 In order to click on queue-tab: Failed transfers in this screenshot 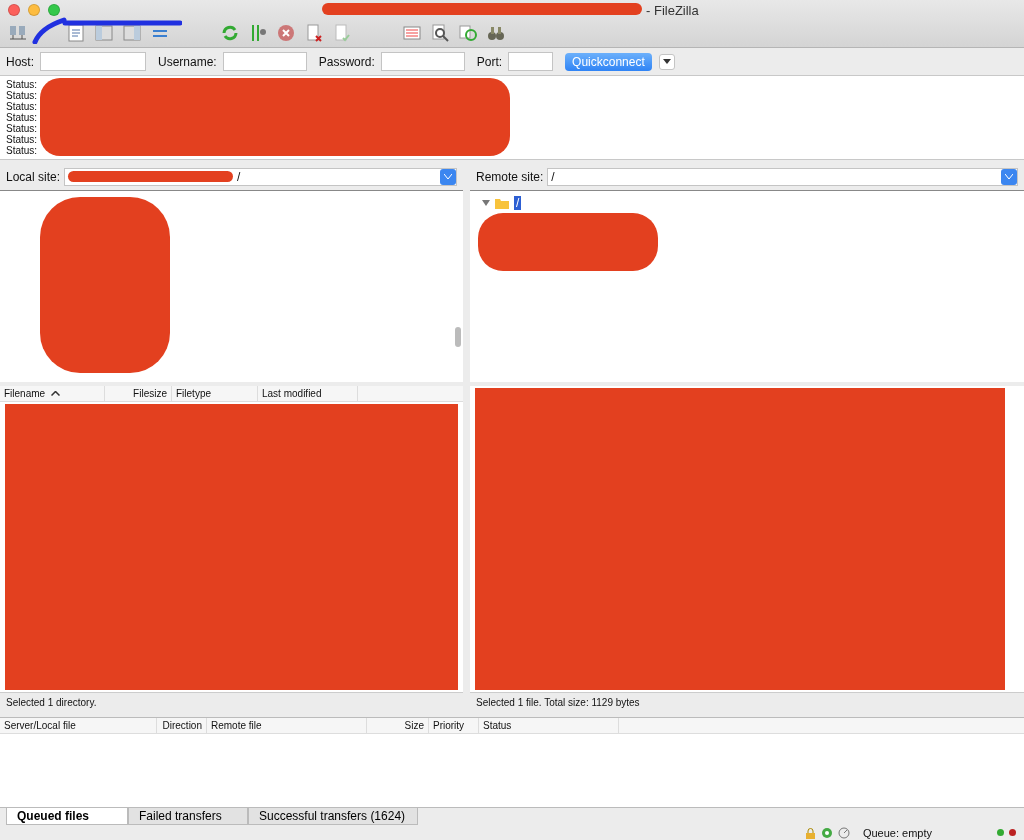, I will do `click(188, 816)`.